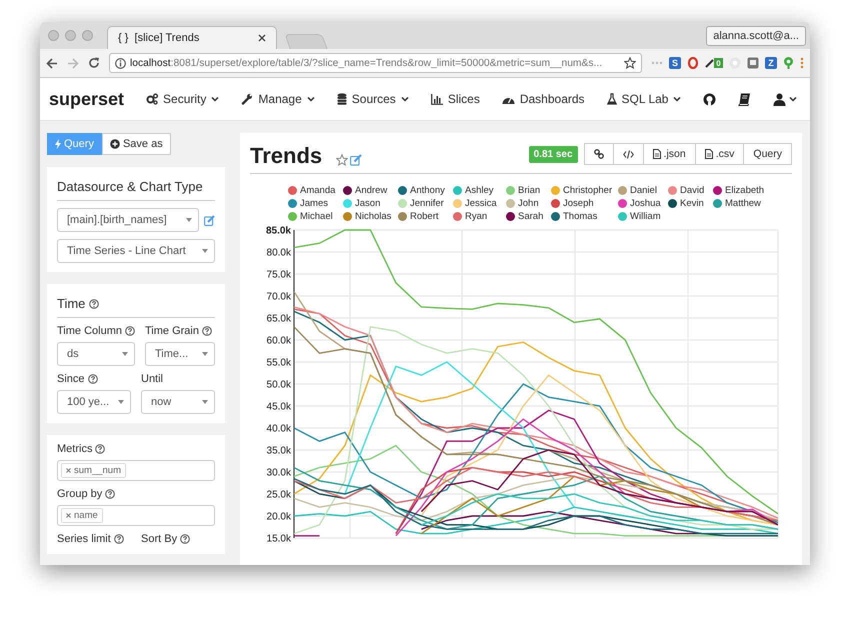 Image resolution: width=850 pixels, height=622 pixels. I want to click on field-label: Time Grain, so click(172, 331).